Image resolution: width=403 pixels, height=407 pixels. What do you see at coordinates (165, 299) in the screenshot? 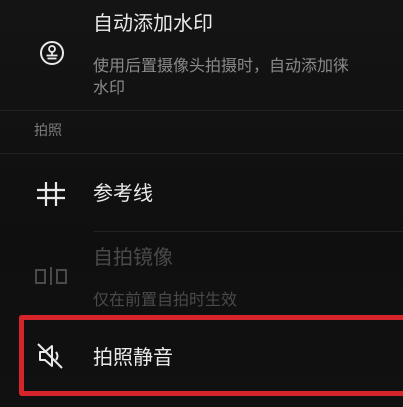
I see `selfie-mirror-description: 仅在前置自拍时生效` at bounding box center [165, 299].